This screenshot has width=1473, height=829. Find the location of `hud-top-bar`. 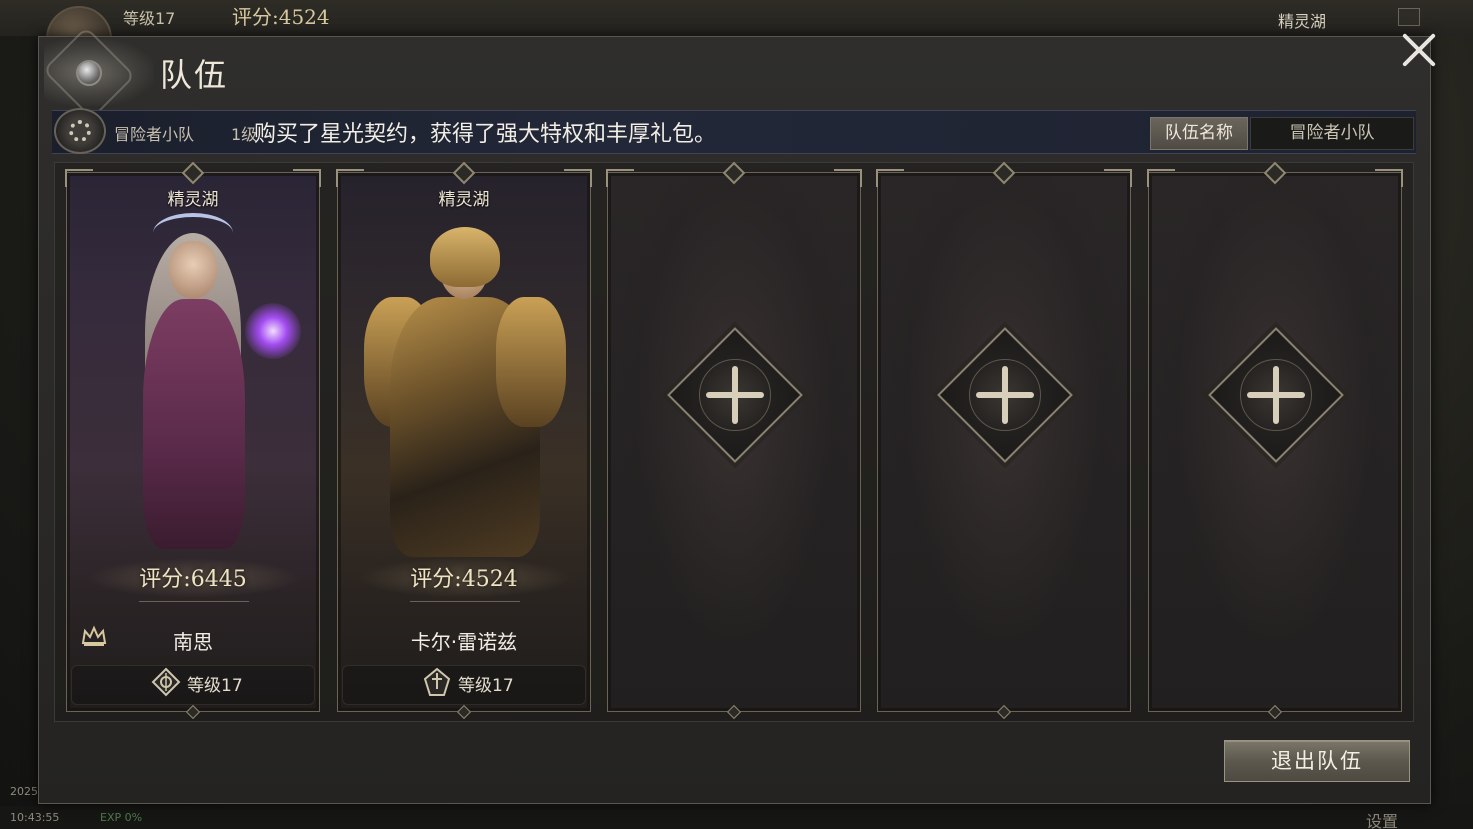

hud-top-bar is located at coordinates (736, 18).